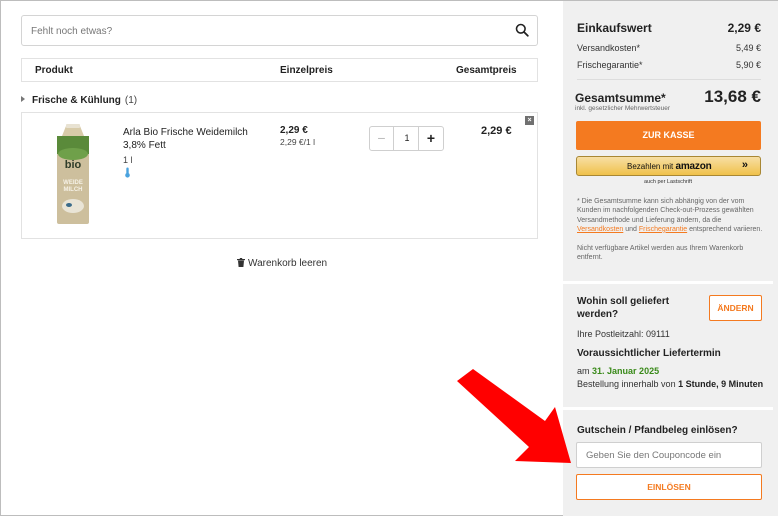 The height and width of the screenshot is (516, 778). Describe the element at coordinates (266, 31) in the screenshot. I see `search-input` at that location.